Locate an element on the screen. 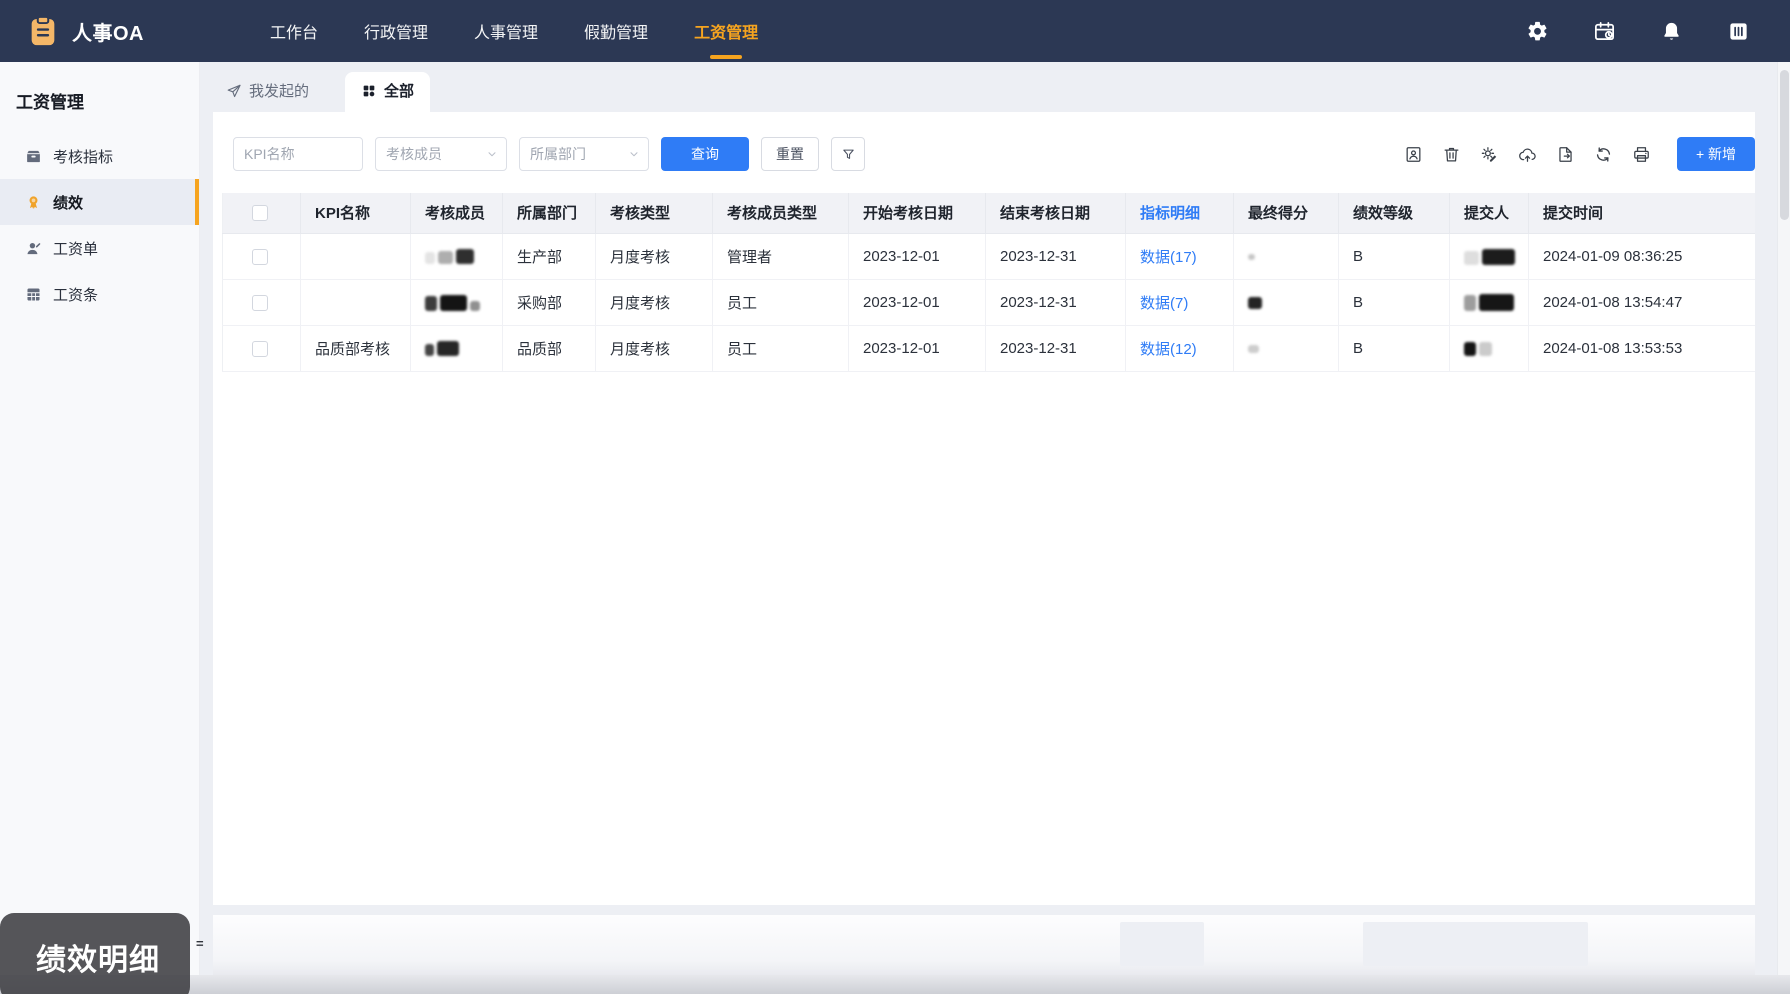  col-header-checkbox is located at coordinates (261, 213).